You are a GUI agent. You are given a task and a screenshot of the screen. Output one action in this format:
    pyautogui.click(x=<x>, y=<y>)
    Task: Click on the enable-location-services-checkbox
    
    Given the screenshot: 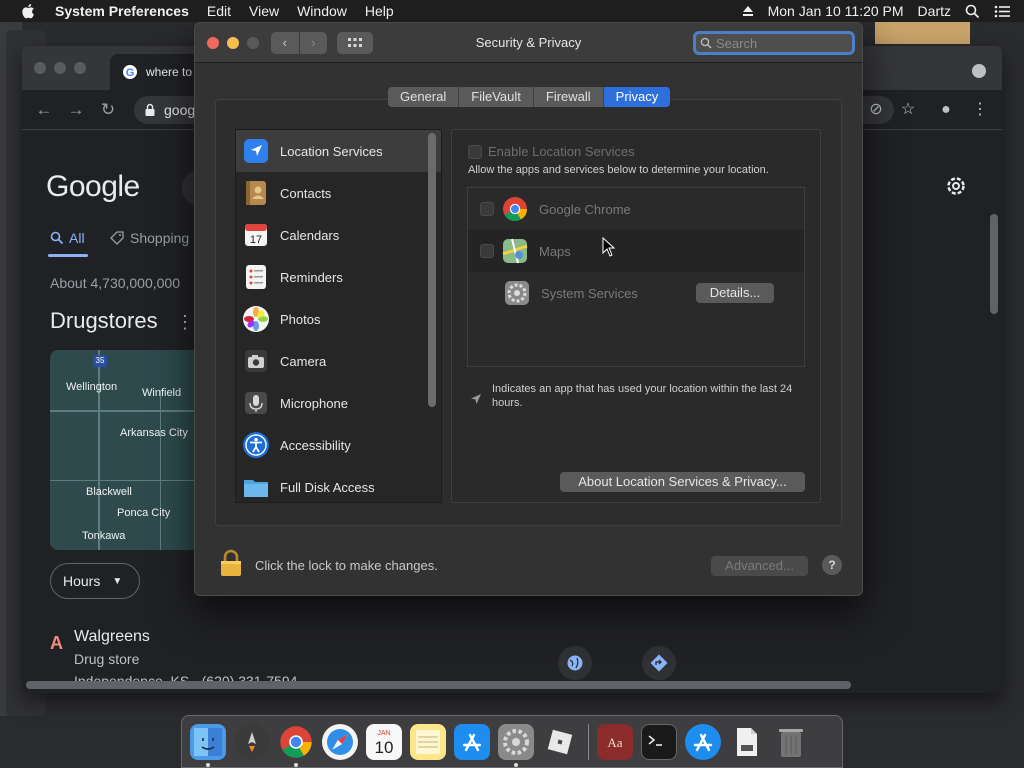 What is the action you would take?
    pyautogui.click(x=475, y=151)
    